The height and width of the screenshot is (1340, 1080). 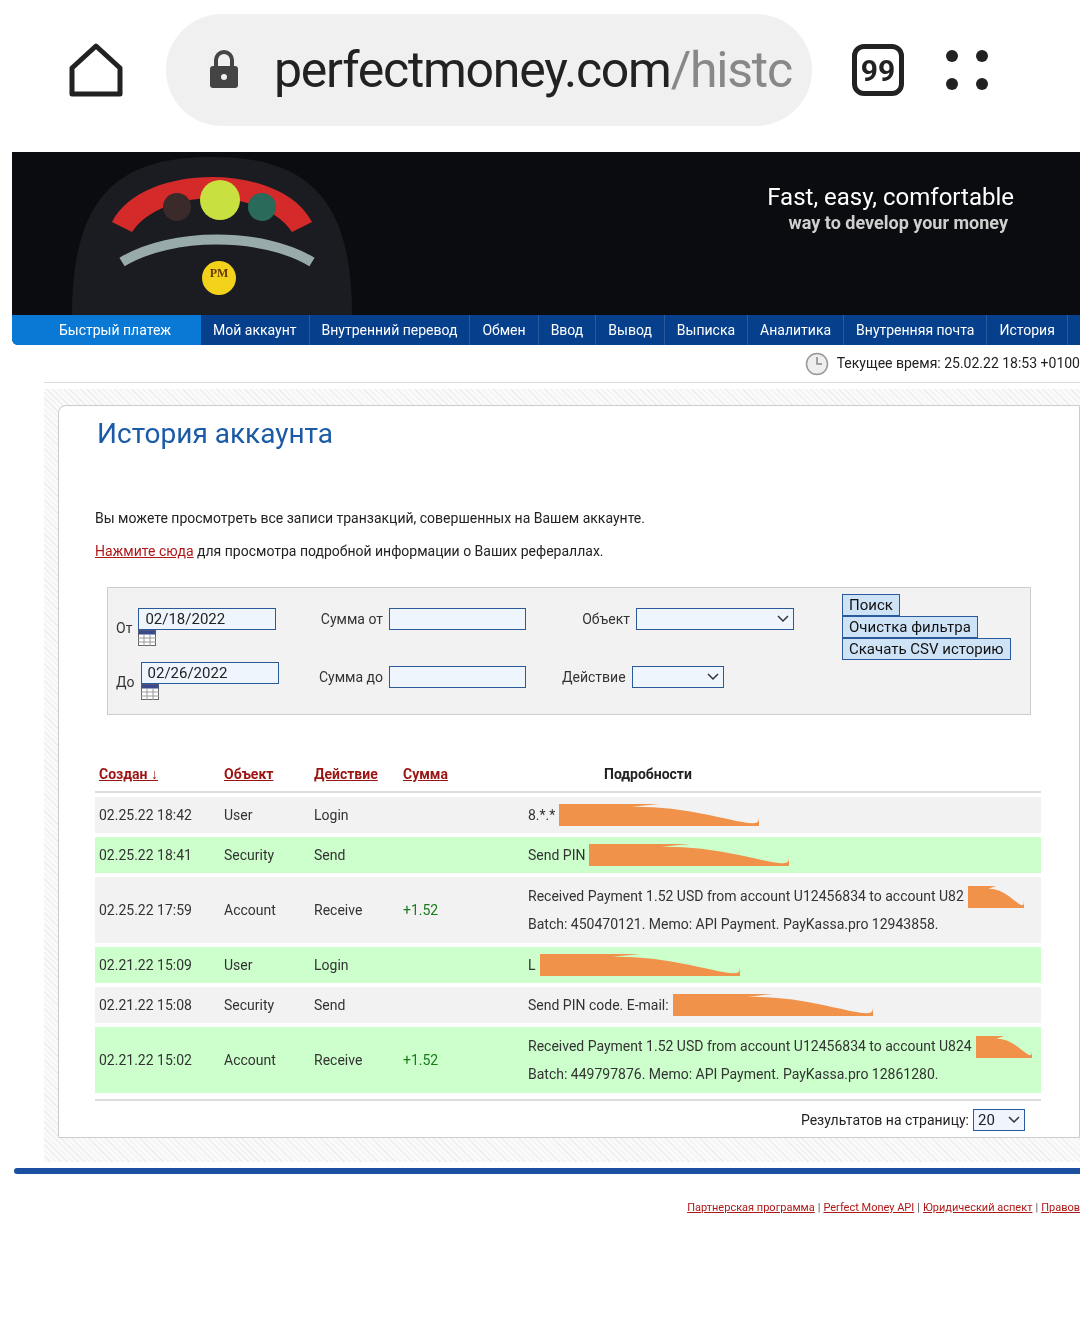 What do you see at coordinates (871, 605) in the screenshot?
I see `filter-button: Поиск` at bounding box center [871, 605].